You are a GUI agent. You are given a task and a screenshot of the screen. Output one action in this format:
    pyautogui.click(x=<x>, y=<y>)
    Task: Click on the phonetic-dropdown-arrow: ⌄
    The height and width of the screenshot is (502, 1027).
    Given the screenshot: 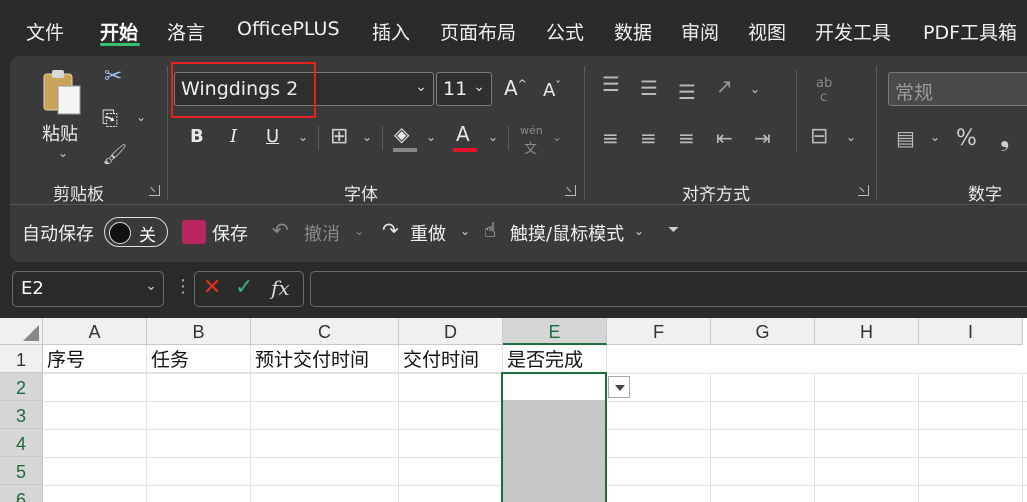 What is the action you would take?
    pyautogui.click(x=557, y=137)
    